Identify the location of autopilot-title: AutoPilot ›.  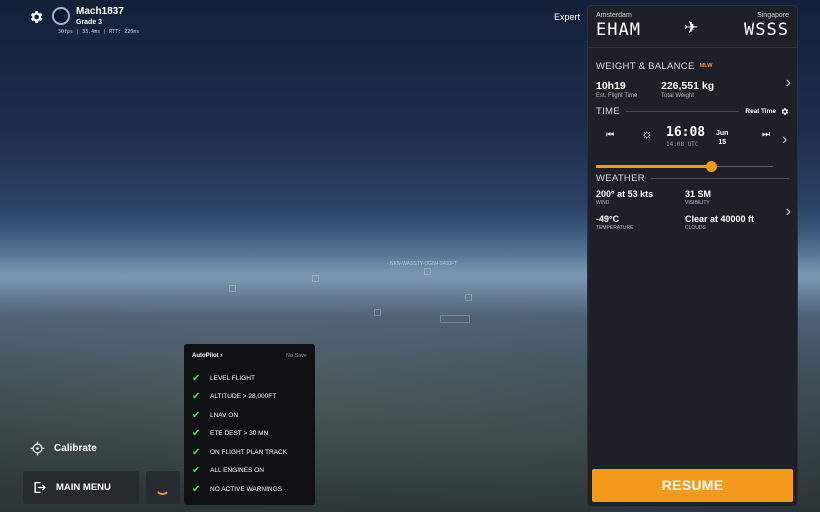
(207, 356).